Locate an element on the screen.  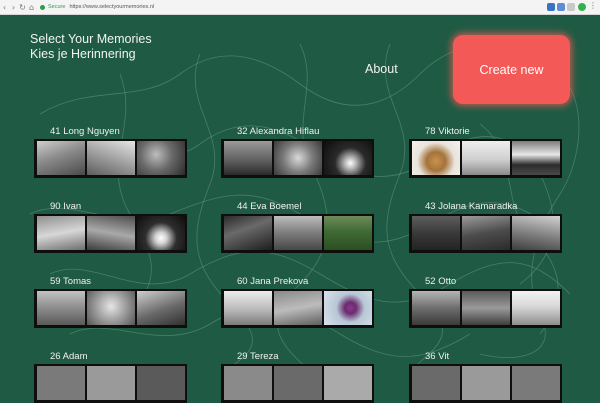
memory-card-label: 59 Tomas is located at coordinates (71, 281).